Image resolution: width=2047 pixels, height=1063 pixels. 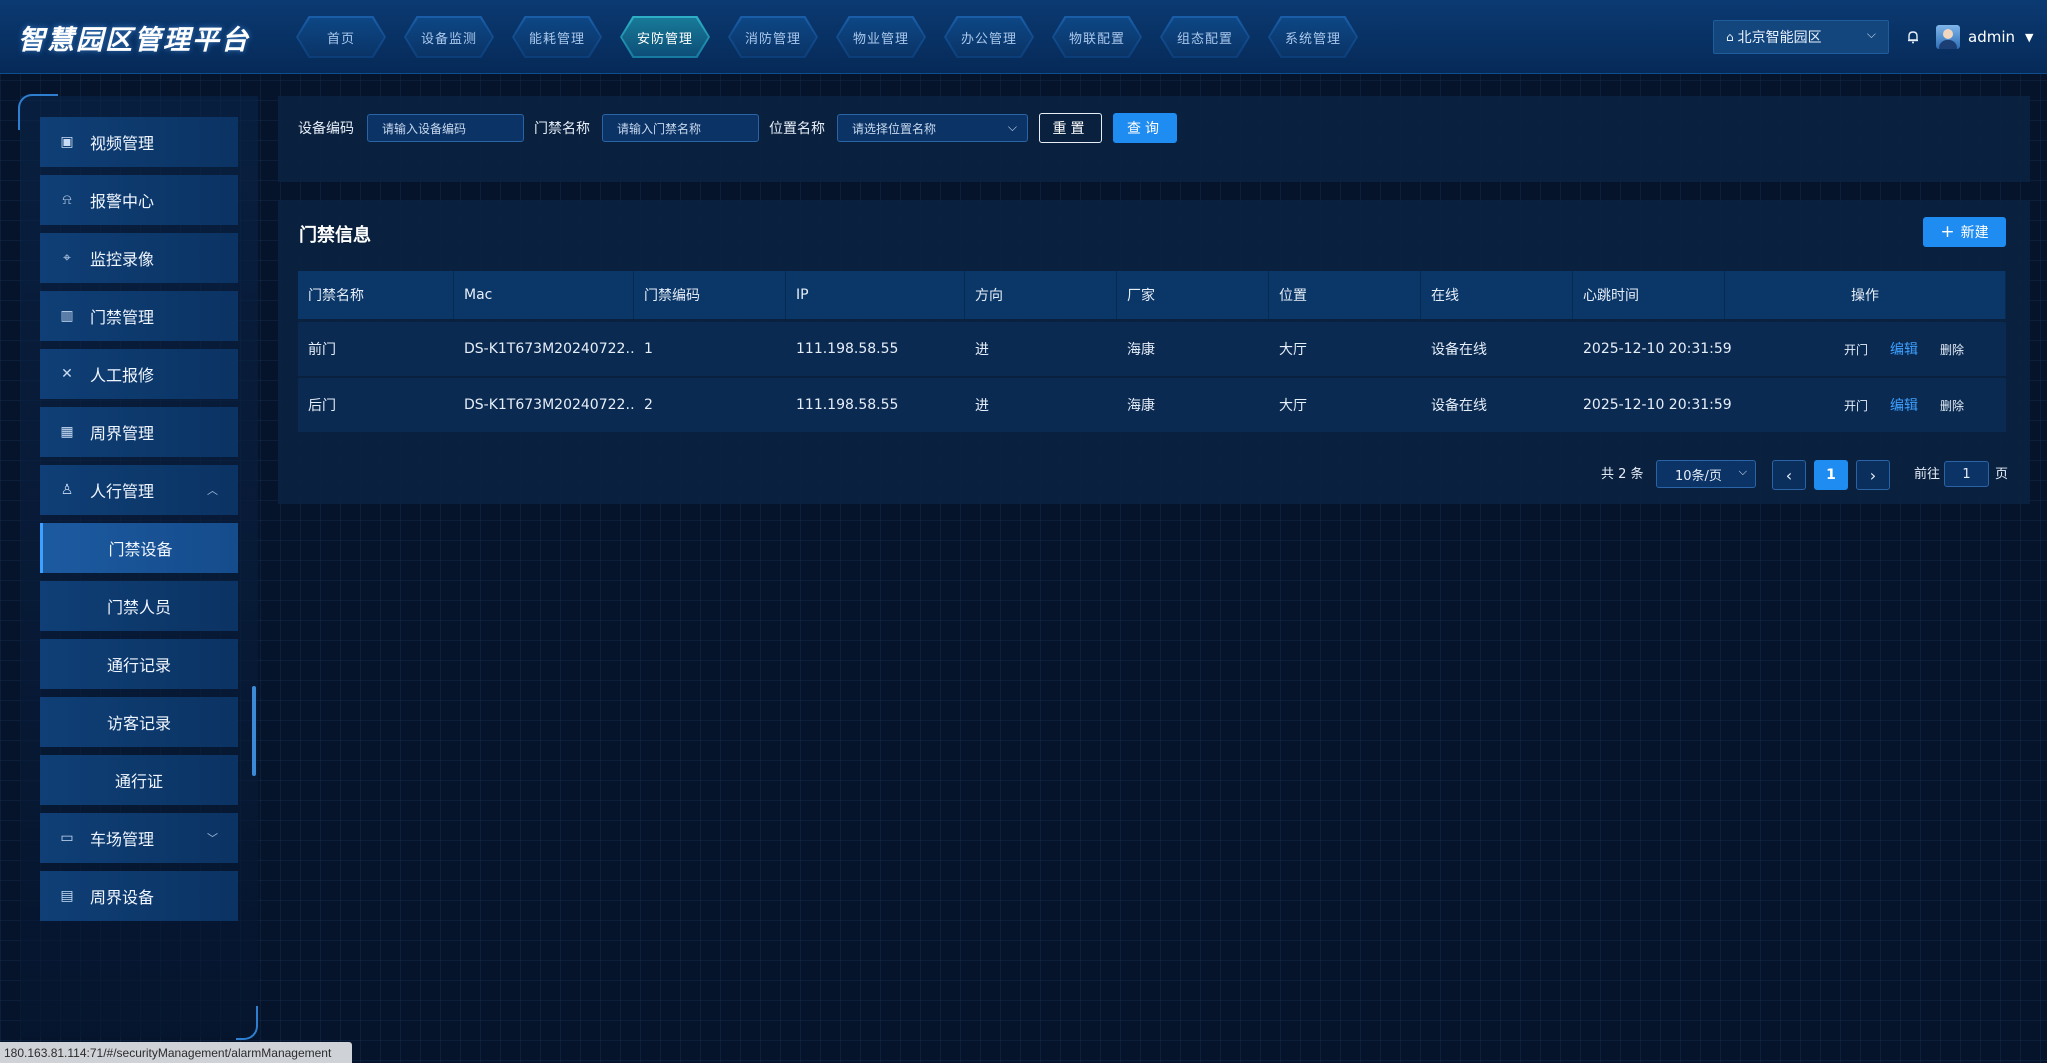 What do you see at coordinates (1497, 295) in the screenshot?
I see `column-header: 在线` at bounding box center [1497, 295].